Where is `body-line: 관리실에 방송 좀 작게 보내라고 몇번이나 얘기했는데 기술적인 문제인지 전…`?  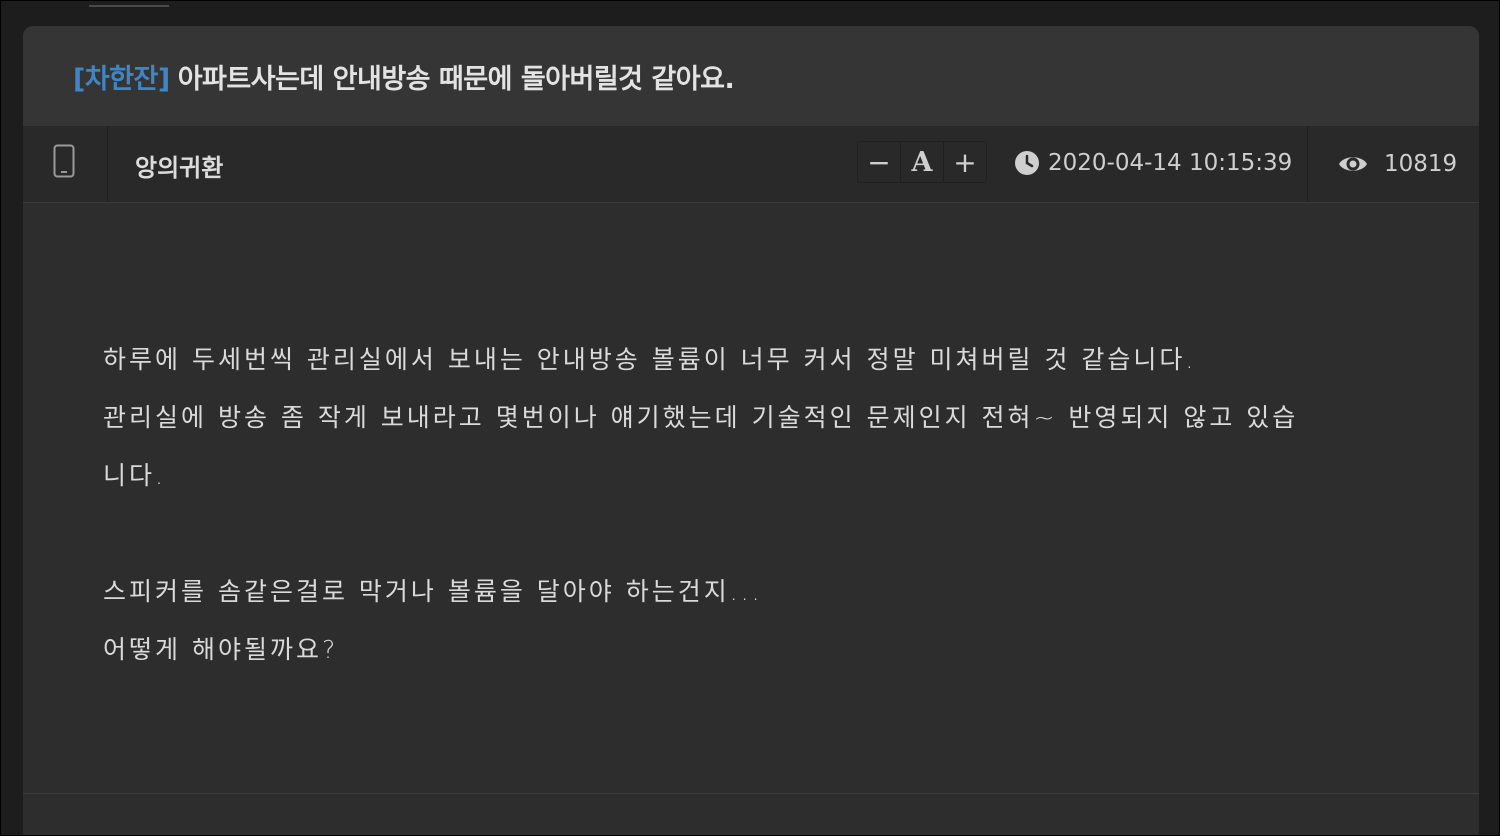 body-line: 관리실에 방송 좀 작게 보내라고 몇번이나 얘기했는데 기술적인 문제인지 전… is located at coordinates (701, 417).